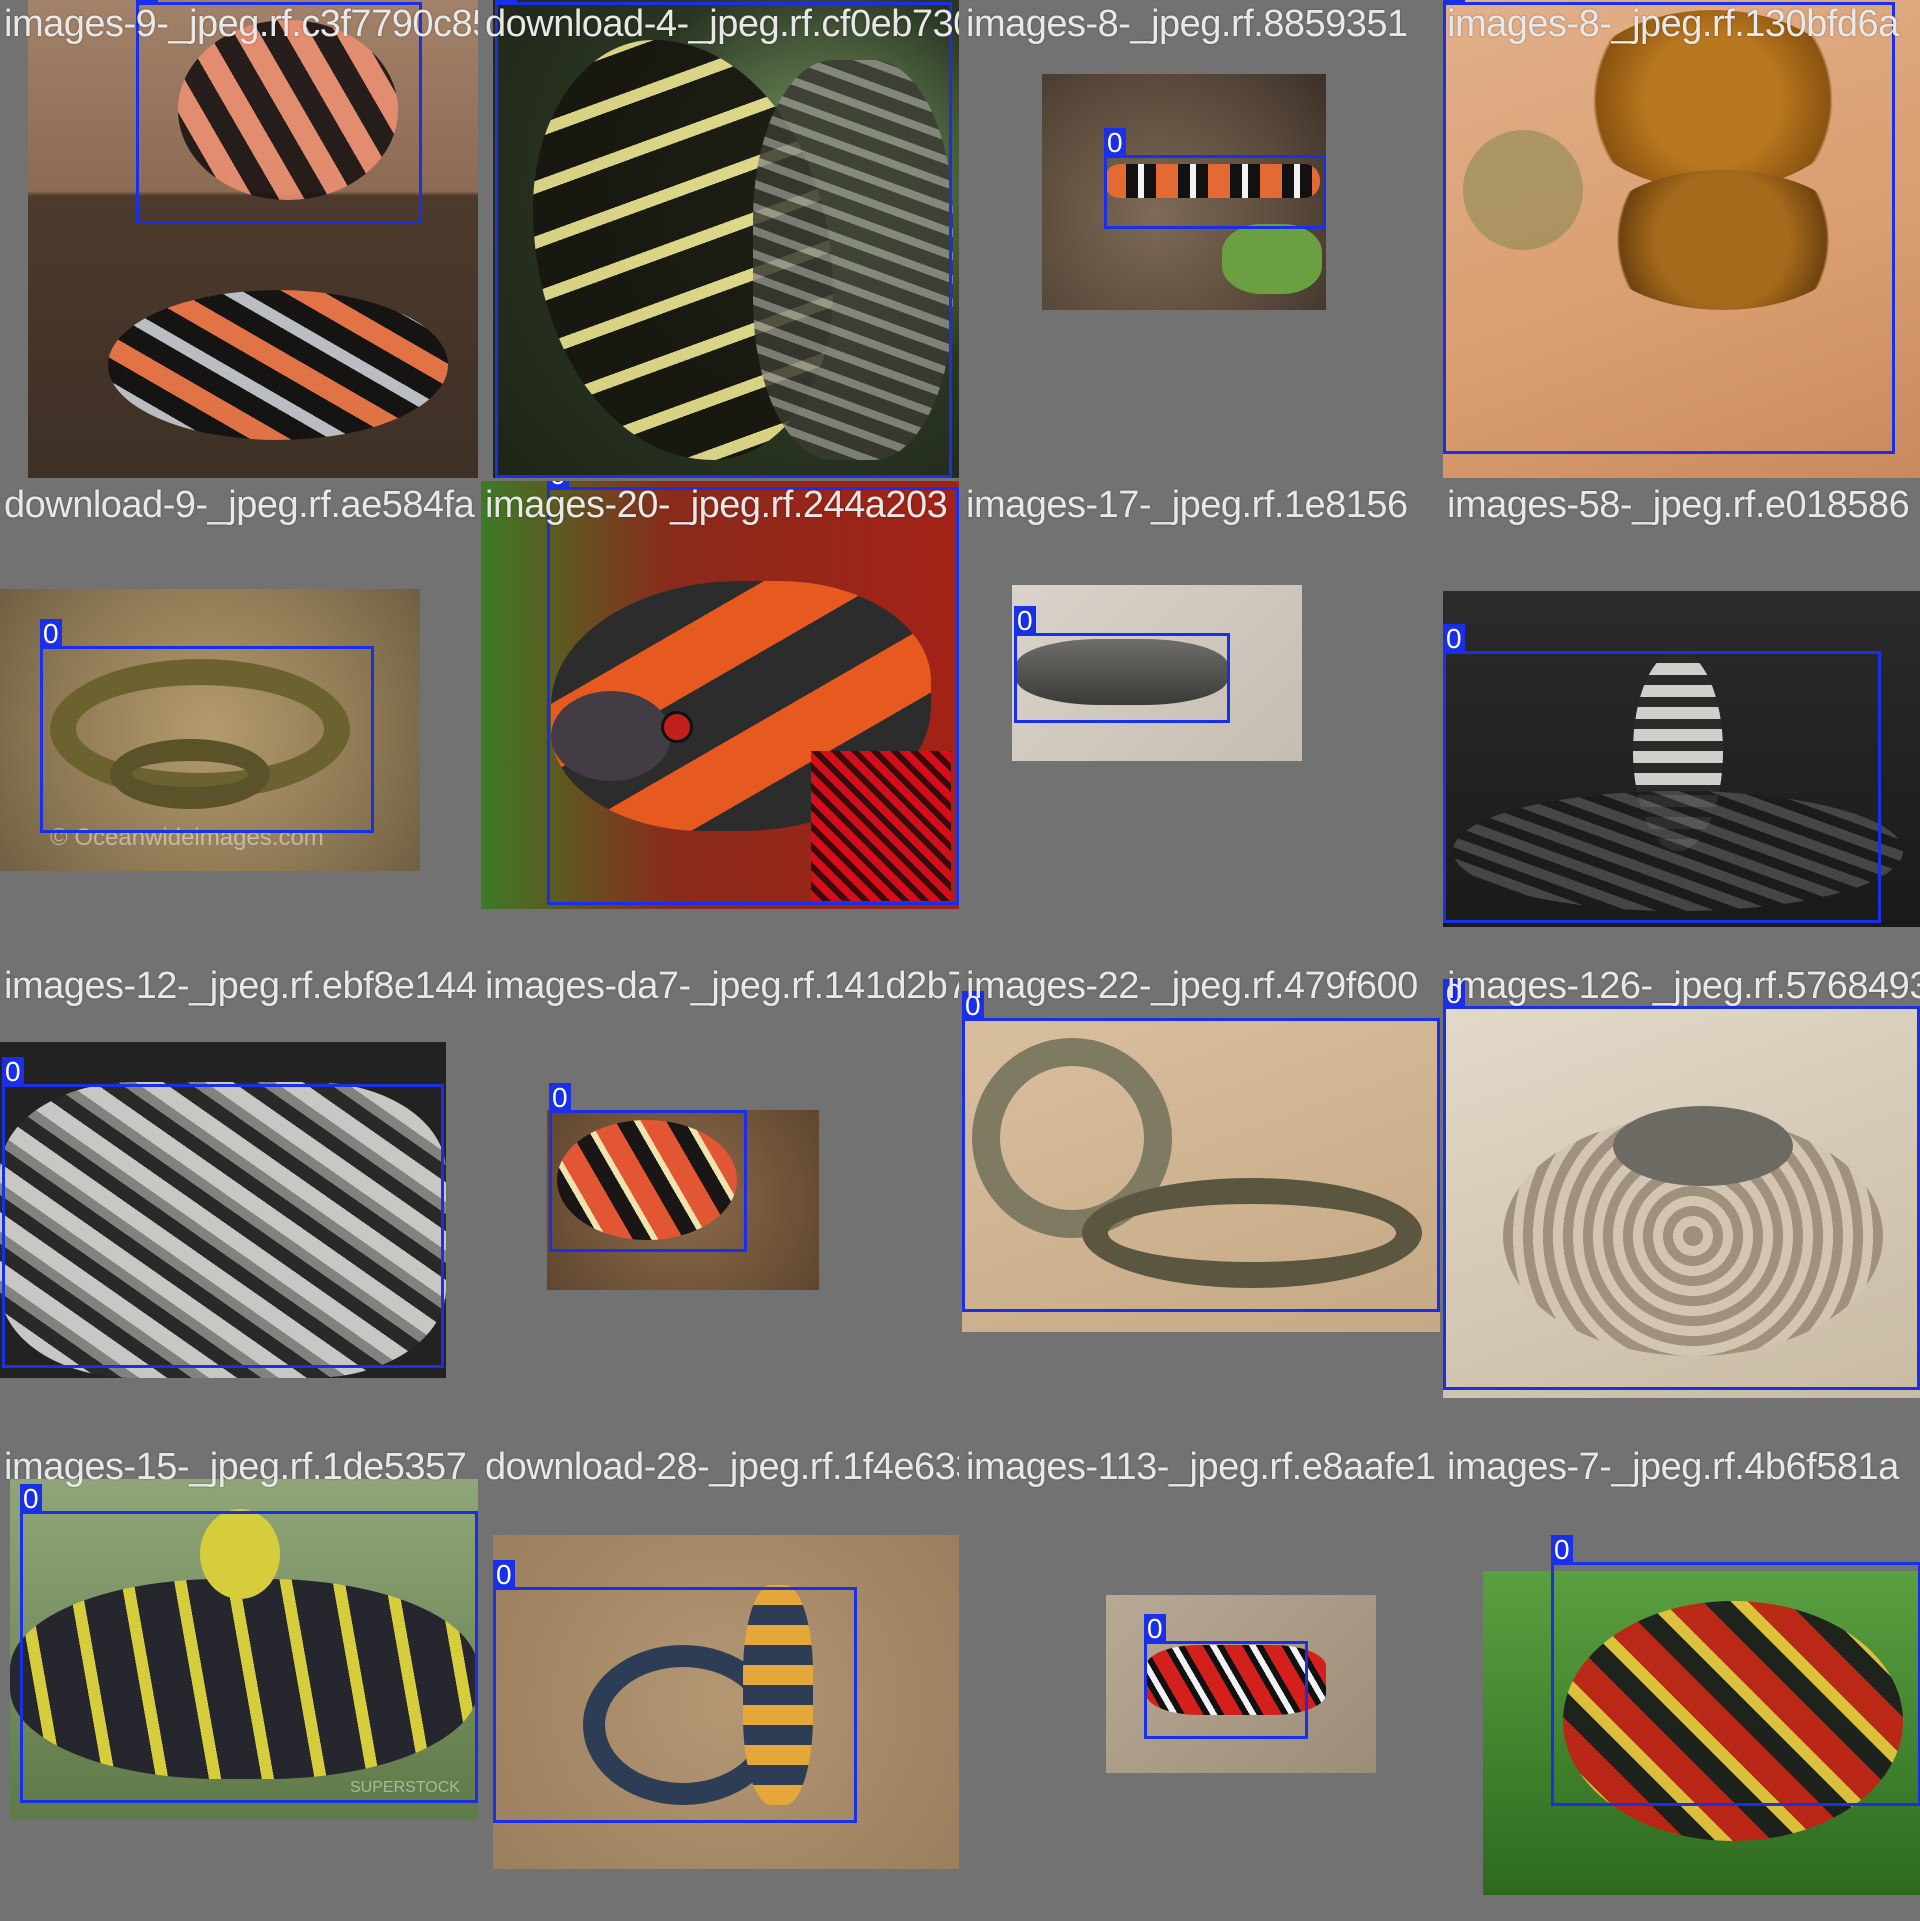 This screenshot has height=1921, width=1920. I want to click on mosaic-tile: 0 images-20-_jpeg.rf.244a203, so click(720, 720).